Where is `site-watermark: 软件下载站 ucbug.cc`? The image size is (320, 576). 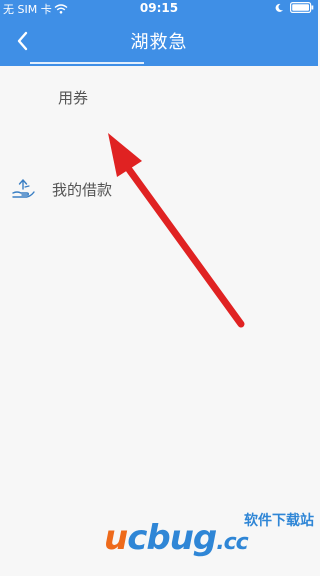 site-watermark: 软件下载站 ucbug.cc is located at coordinates (209, 534).